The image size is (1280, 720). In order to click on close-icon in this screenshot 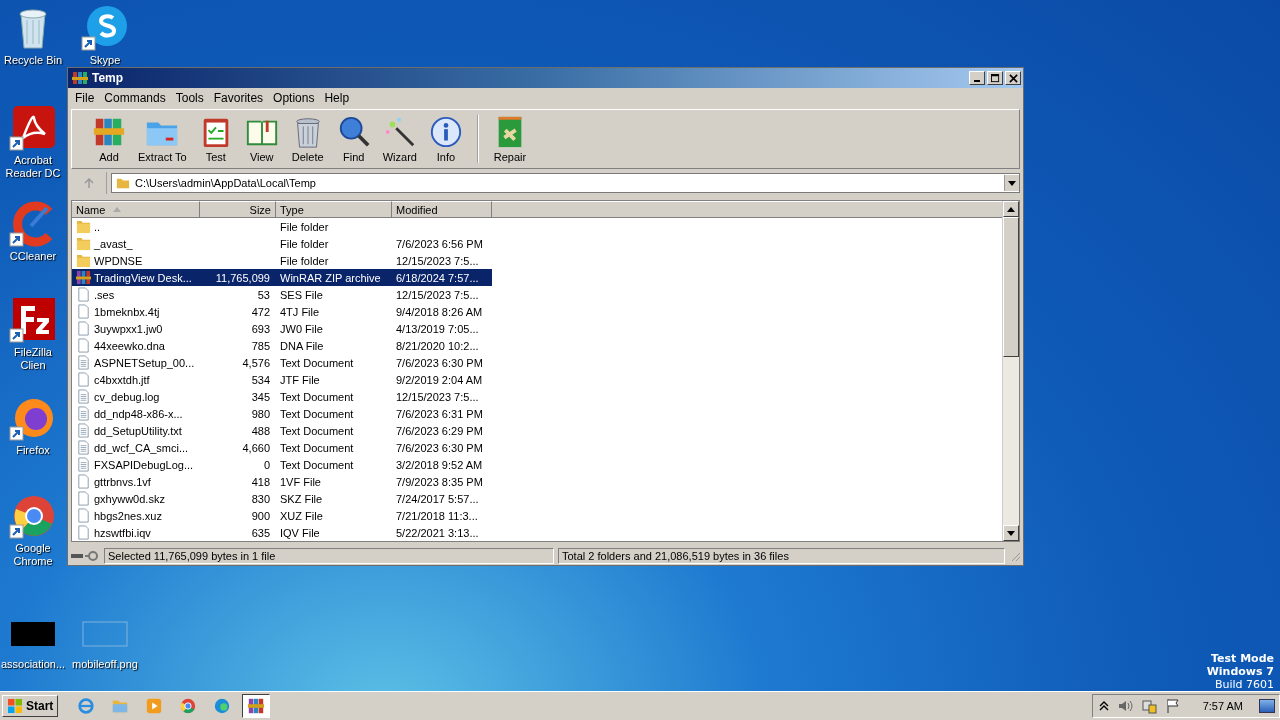, I will do `click(1013, 78)`.